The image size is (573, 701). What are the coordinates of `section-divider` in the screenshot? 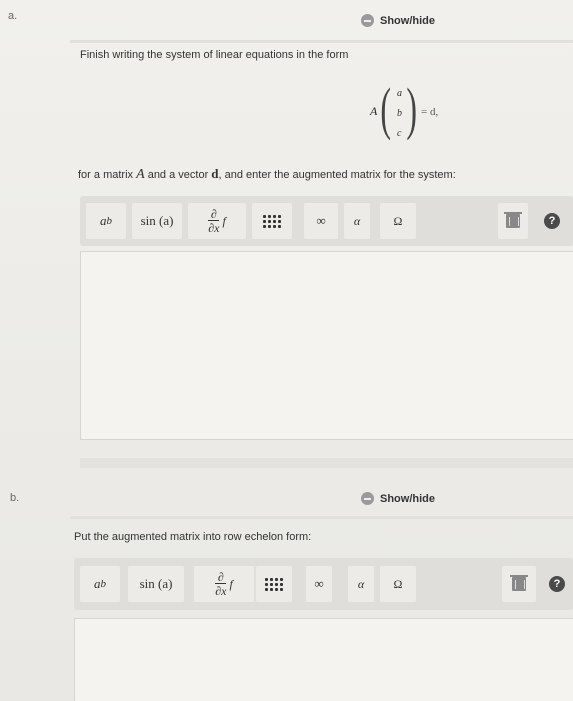 It's located at (326, 463).